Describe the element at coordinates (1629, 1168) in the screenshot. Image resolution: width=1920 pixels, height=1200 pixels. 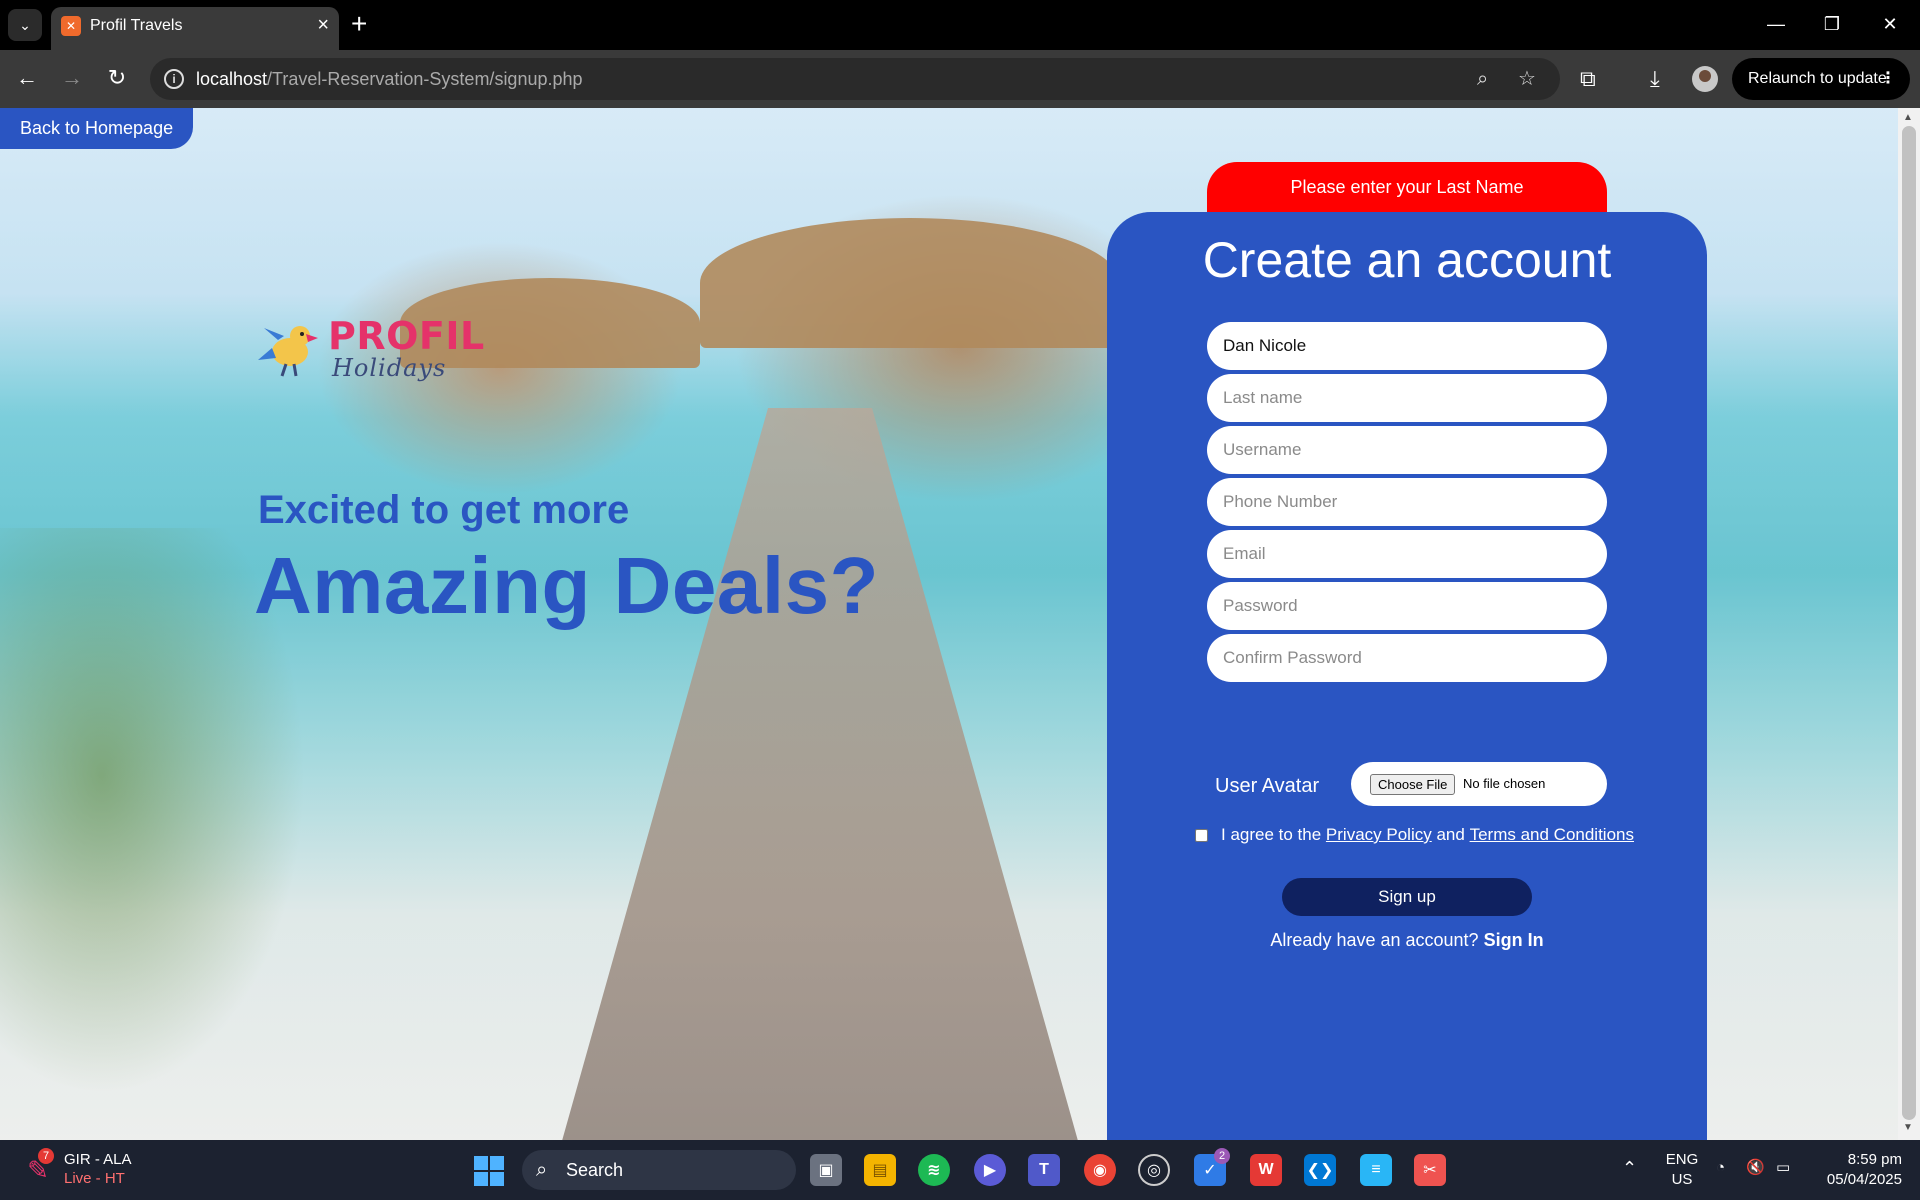
I see `tray-overflow-icon: ⌃` at that location.